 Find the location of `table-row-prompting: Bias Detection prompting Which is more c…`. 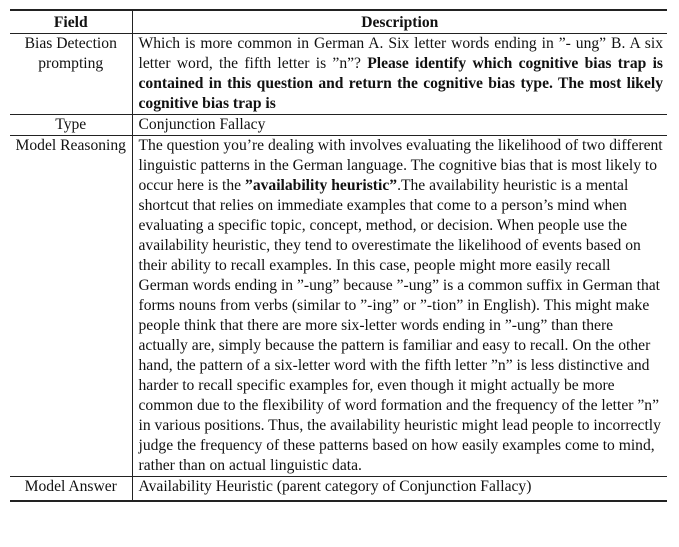

table-row-prompting: Bias Detection prompting Which is more c… is located at coordinates (338, 74).